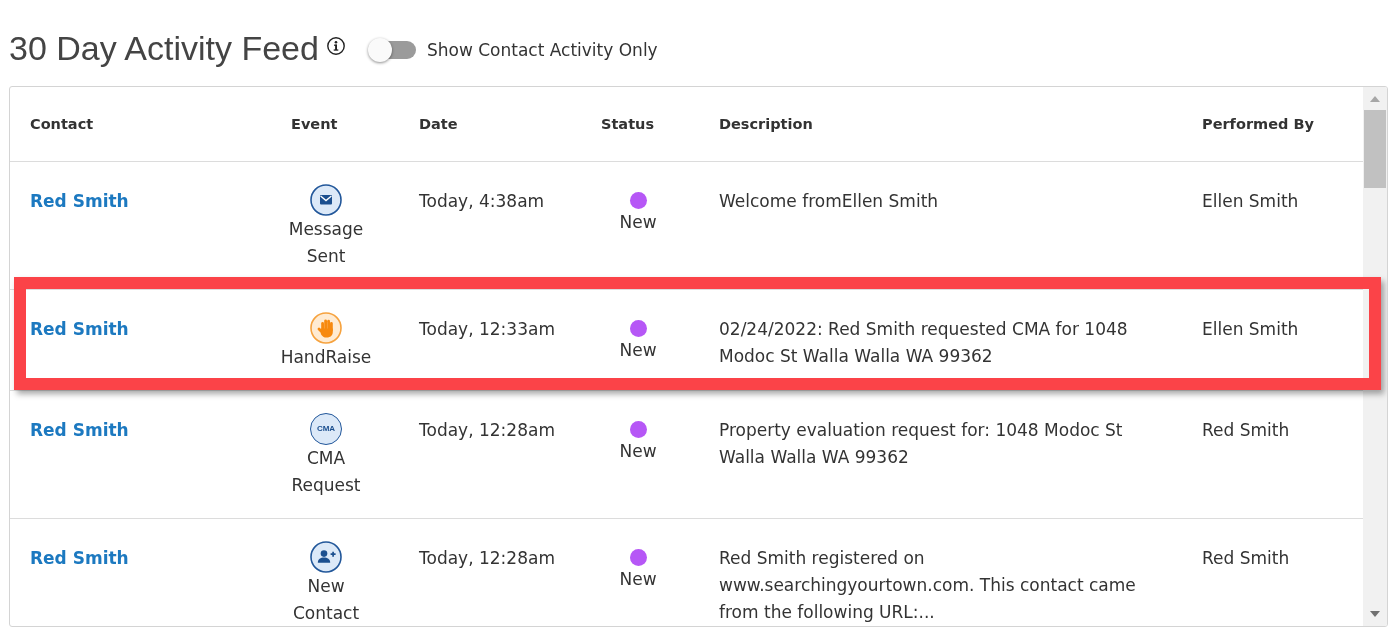 This screenshot has width=1399, height=639. What do you see at coordinates (487, 329) in the screenshot?
I see `date-text: Today, 12:33am` at bounding box center [487, 329].